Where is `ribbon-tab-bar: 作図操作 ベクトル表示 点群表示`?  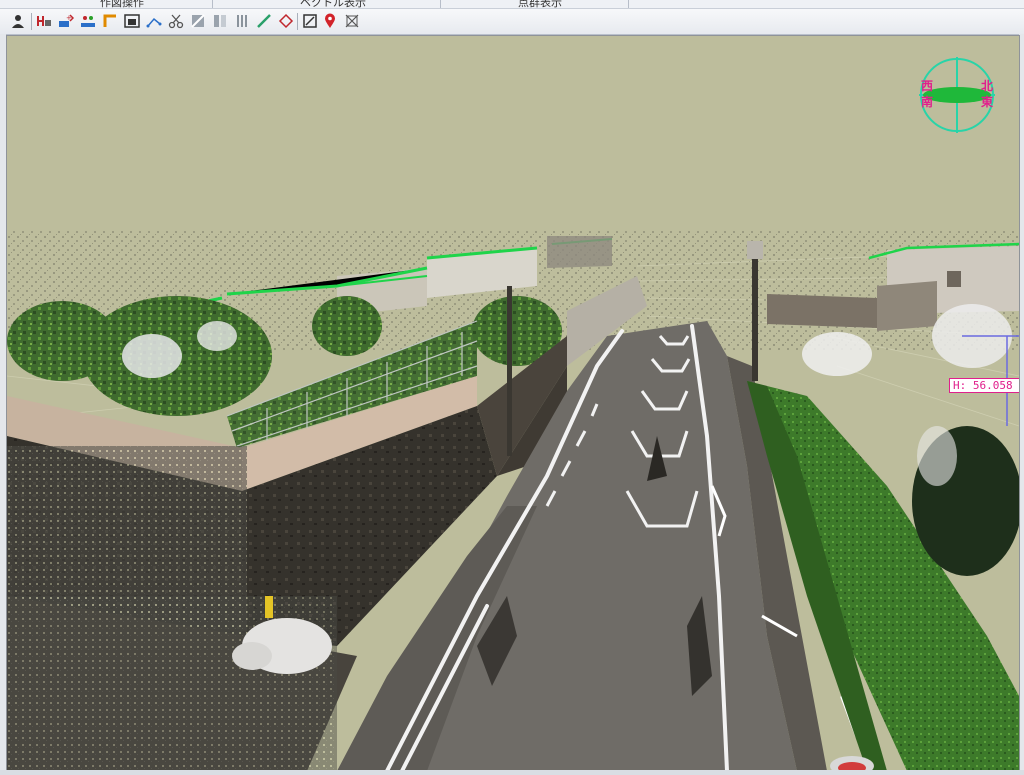
ribbon-tab-bar: 作図操作 ベクトル表示 点群表示 is located at coordinates (512, 4).